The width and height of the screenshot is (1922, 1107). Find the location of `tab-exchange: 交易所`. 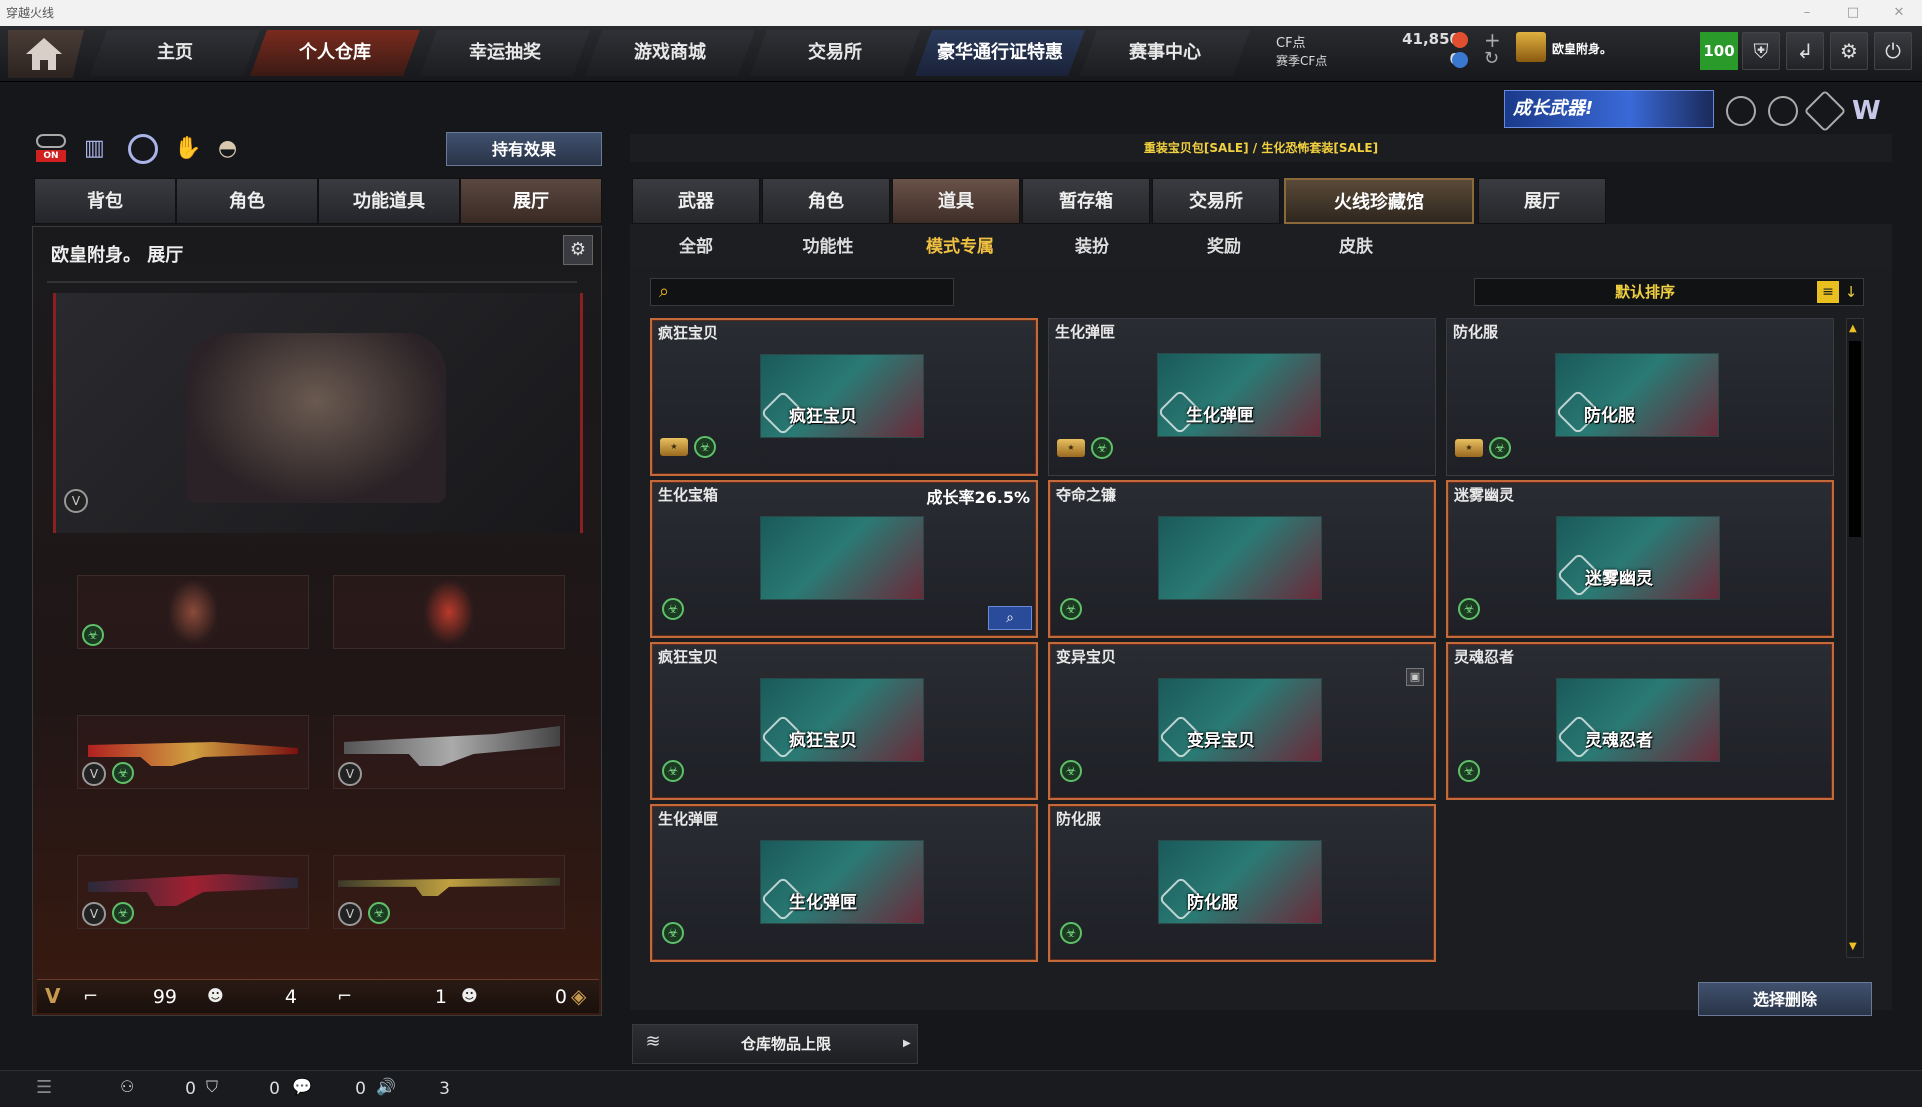

tab-exchange: 交易所 is located at coordinates (835, 53).